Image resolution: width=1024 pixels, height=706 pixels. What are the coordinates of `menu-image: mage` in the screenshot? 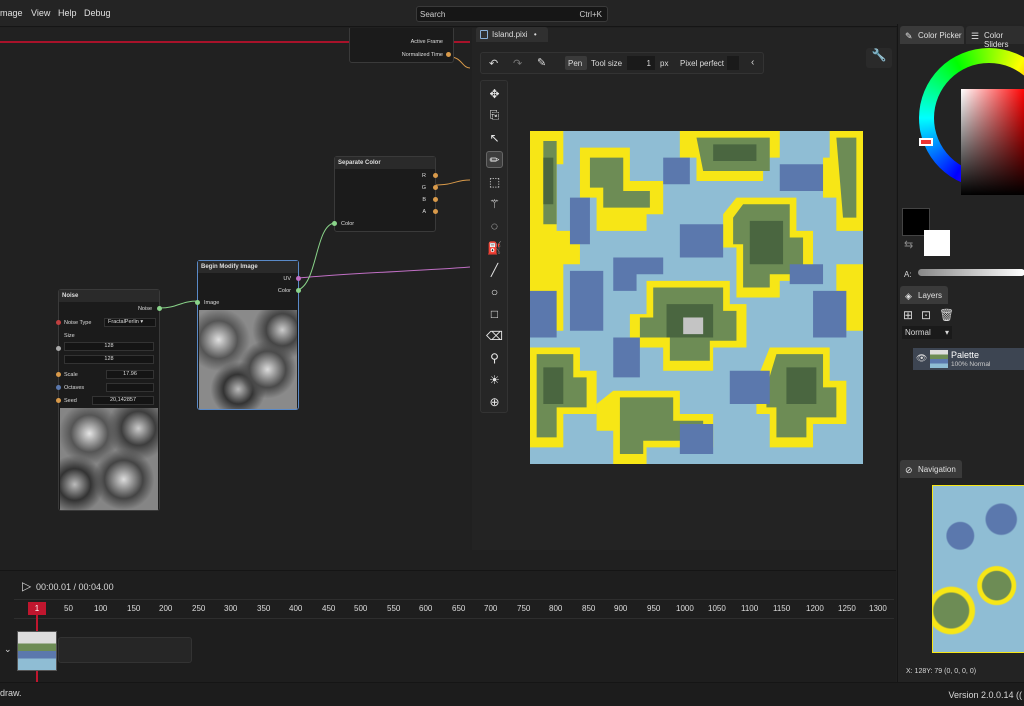 It's located at (11, 13).